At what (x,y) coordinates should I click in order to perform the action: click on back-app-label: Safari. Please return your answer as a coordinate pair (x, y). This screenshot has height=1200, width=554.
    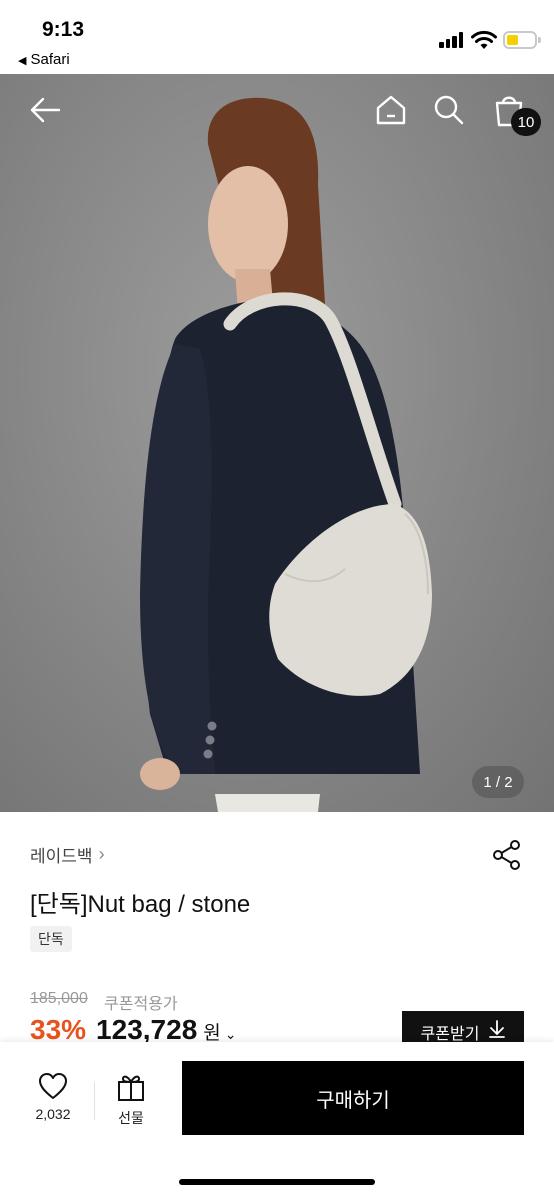
    Looking at the image, I should click on (50, 59).